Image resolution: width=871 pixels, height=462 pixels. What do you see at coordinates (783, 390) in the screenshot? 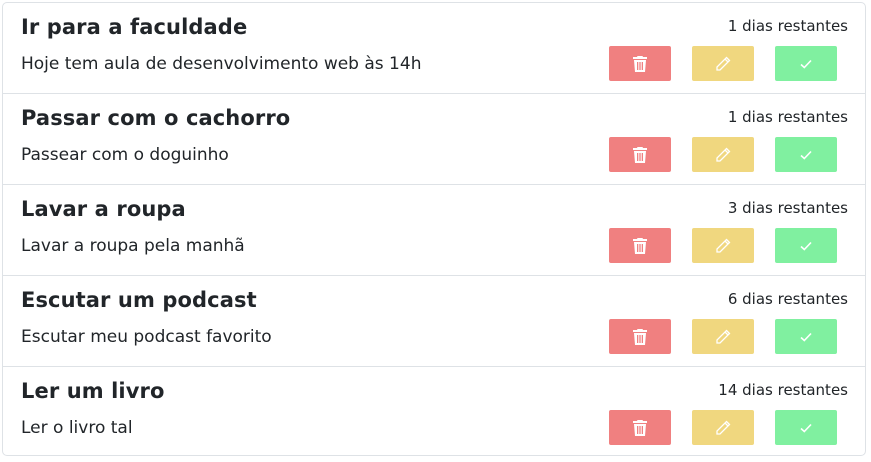
I see `days-remaining: 14 dias restantes` at bounding box center [783, 390].